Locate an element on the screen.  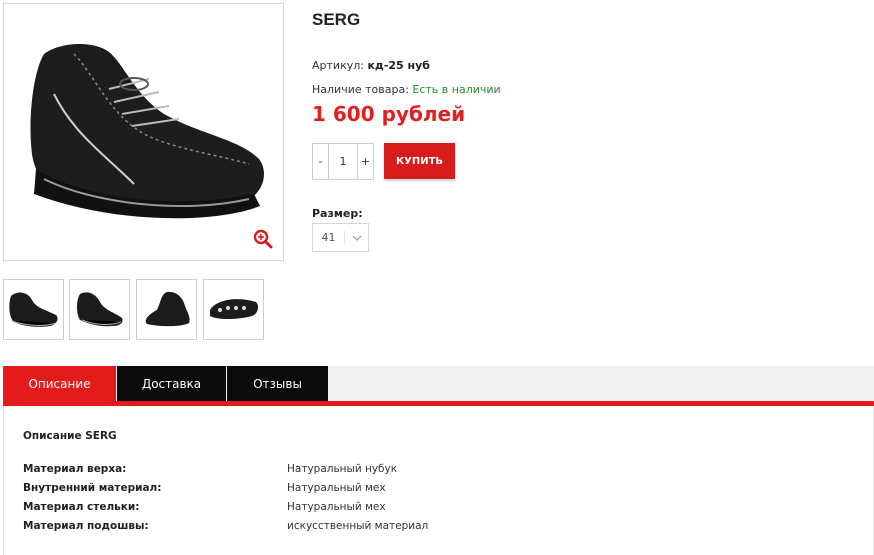
size-label: Размер: is located at coordinates (337, 213).